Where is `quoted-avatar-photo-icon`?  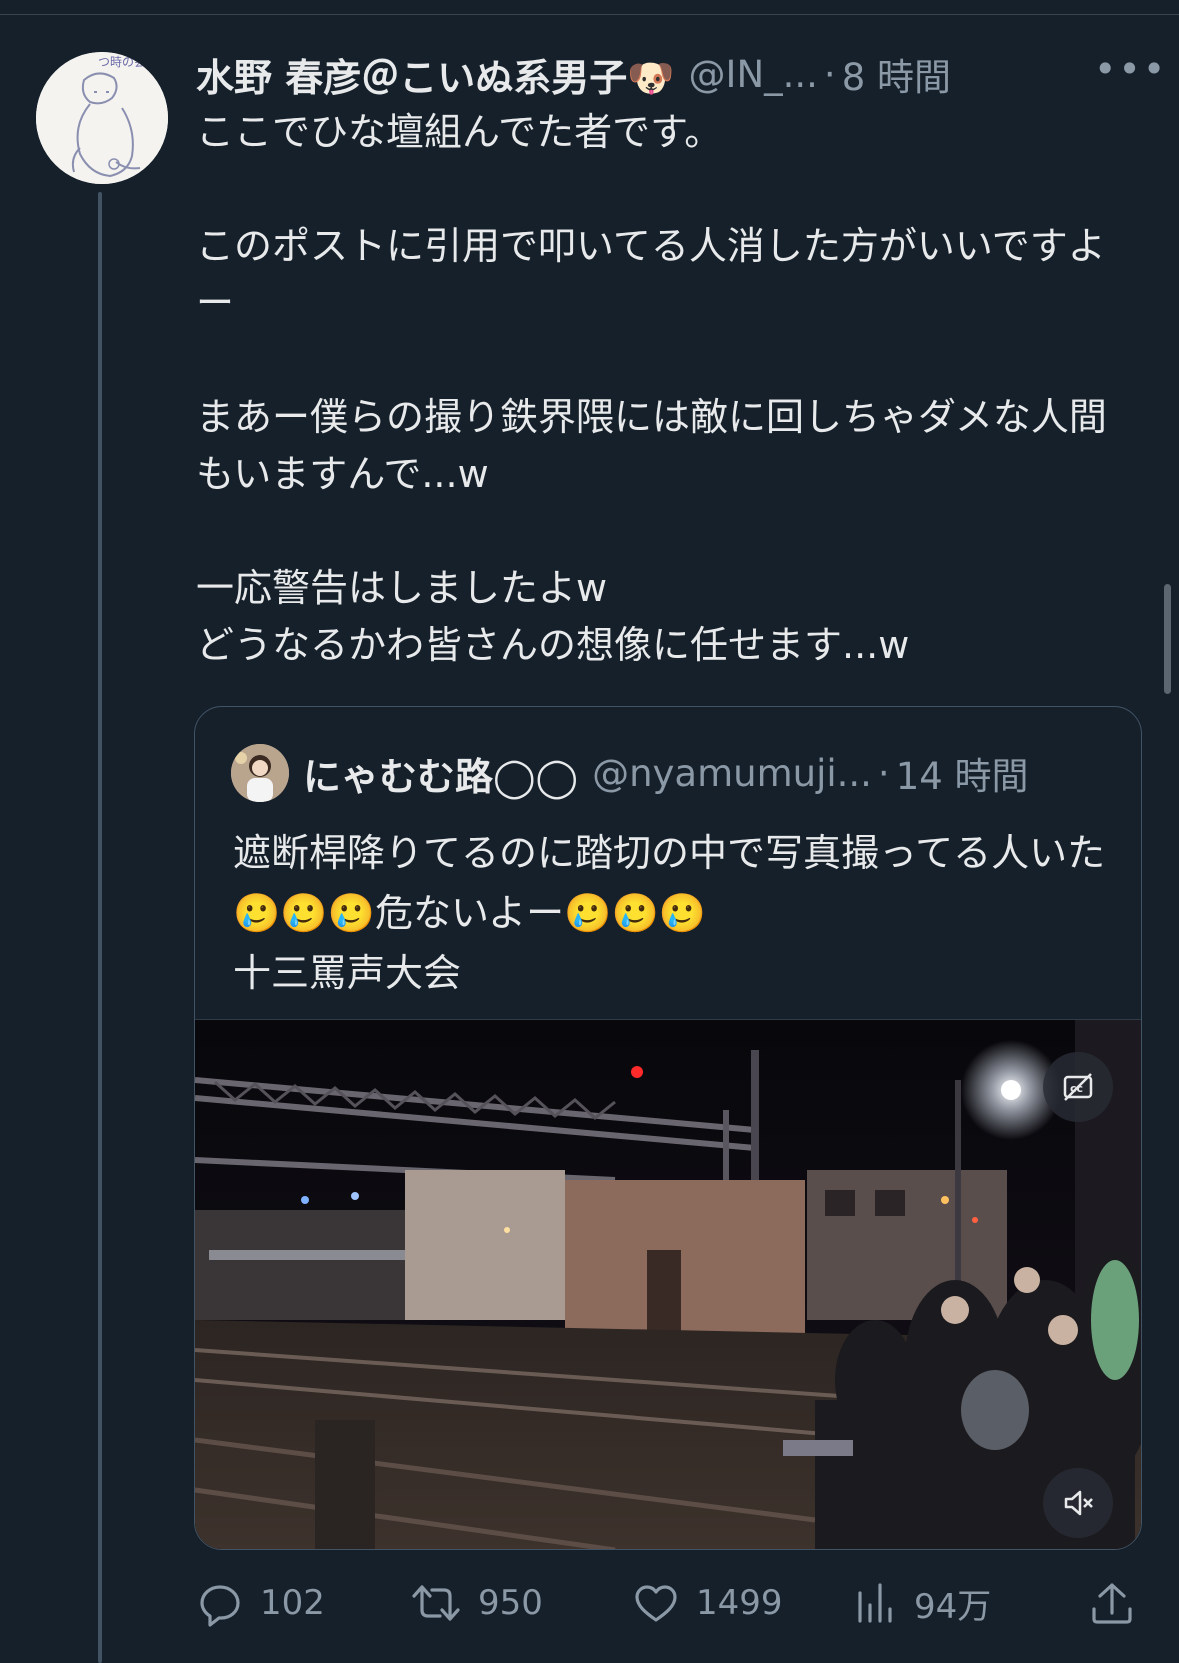 quoted-avatar-photo-icon is located at coordinates (260, 773).